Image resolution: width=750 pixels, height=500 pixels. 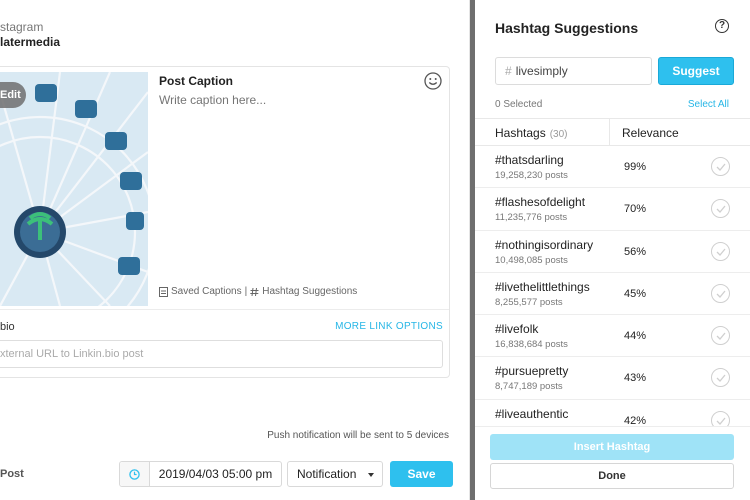 I want to click on notification-select: Notification, so click(x=335, y=474).